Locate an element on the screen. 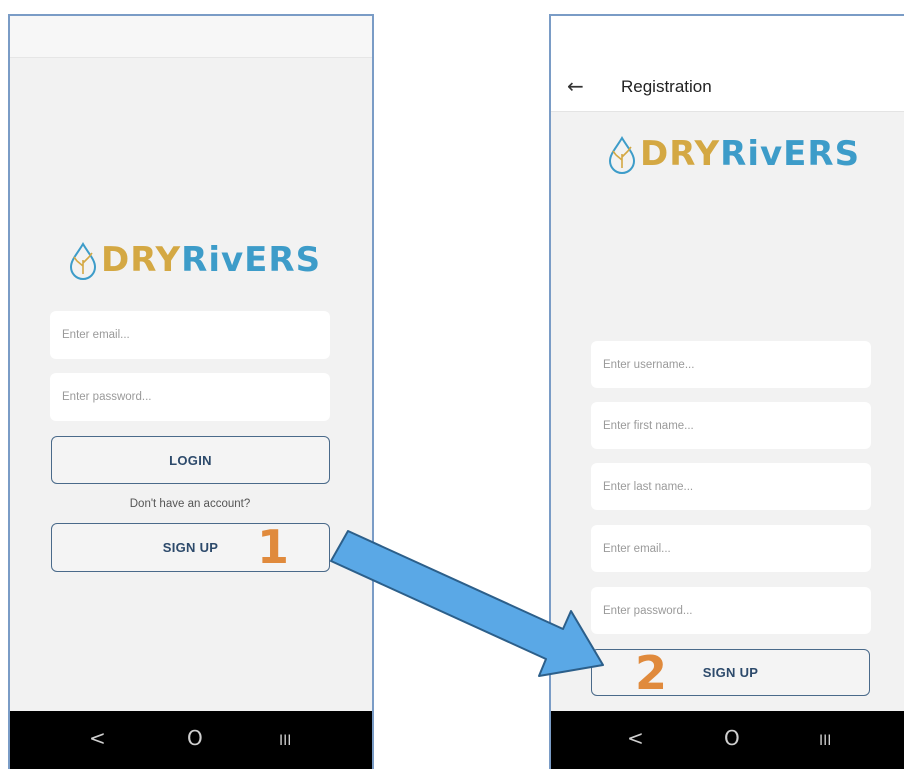  step-number-2: 2 is located at coordinates (651, 673).